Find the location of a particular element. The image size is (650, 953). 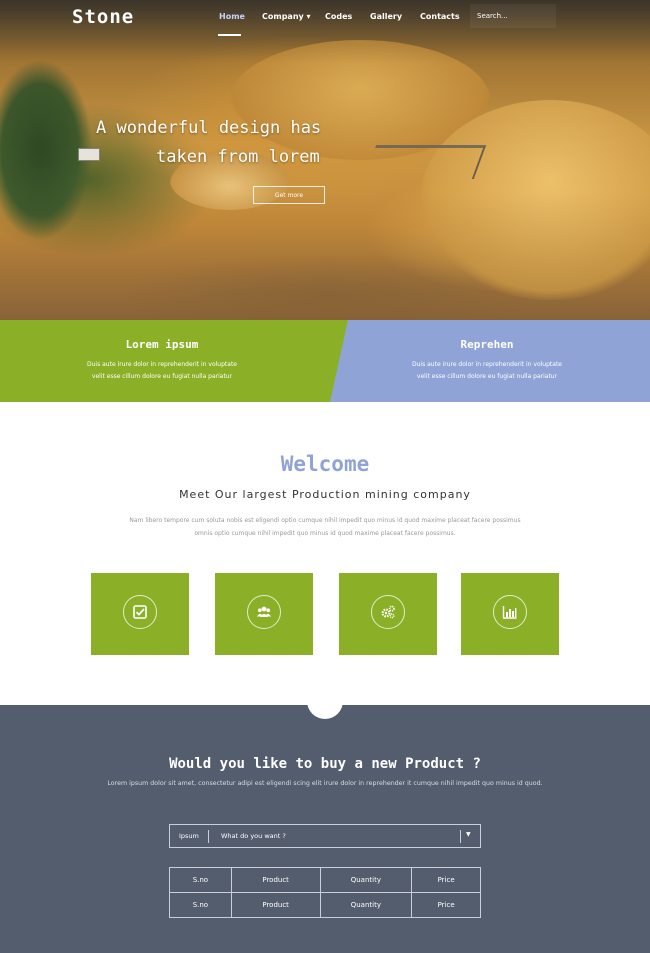

buy-title: Would you like to buy a new Product ? is located at coordinates (325, 764).